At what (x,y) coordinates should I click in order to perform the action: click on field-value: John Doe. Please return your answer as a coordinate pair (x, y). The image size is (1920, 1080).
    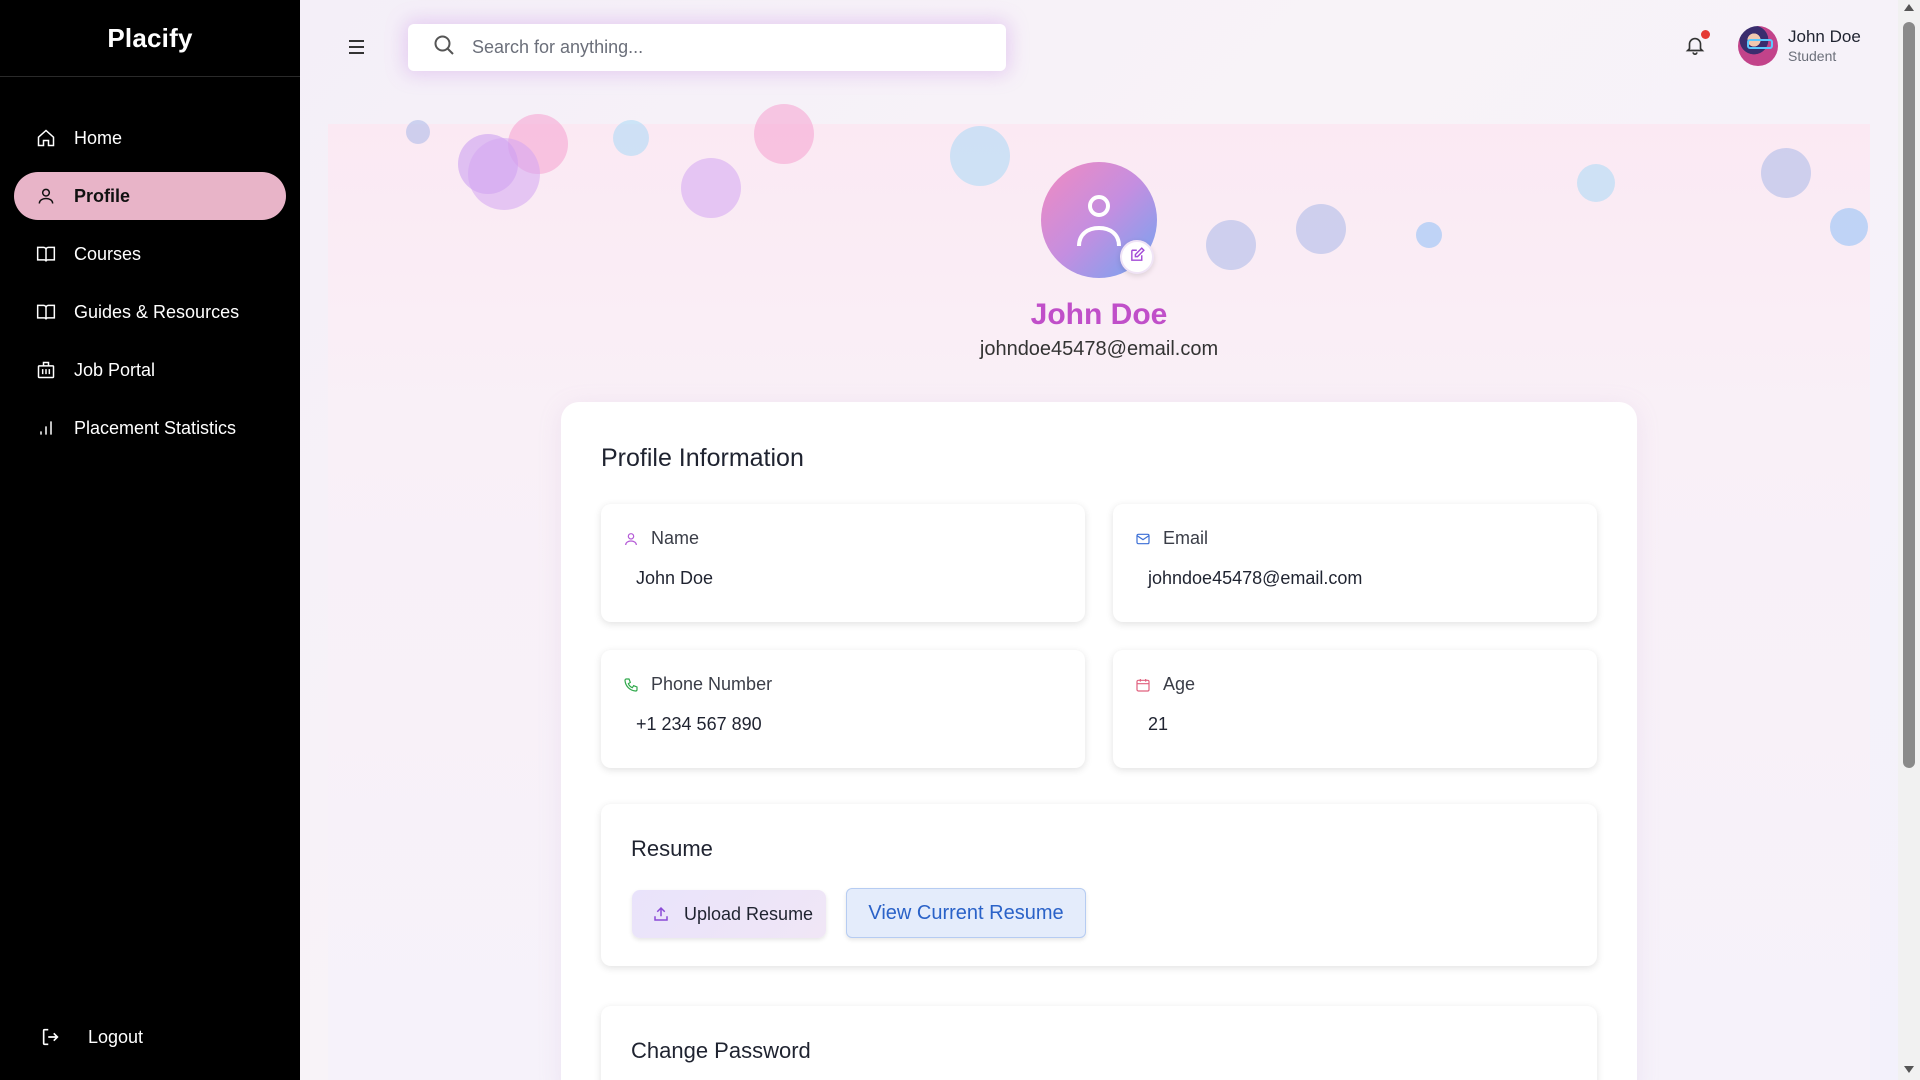
    Looking at the image, I should click on (675, 578).